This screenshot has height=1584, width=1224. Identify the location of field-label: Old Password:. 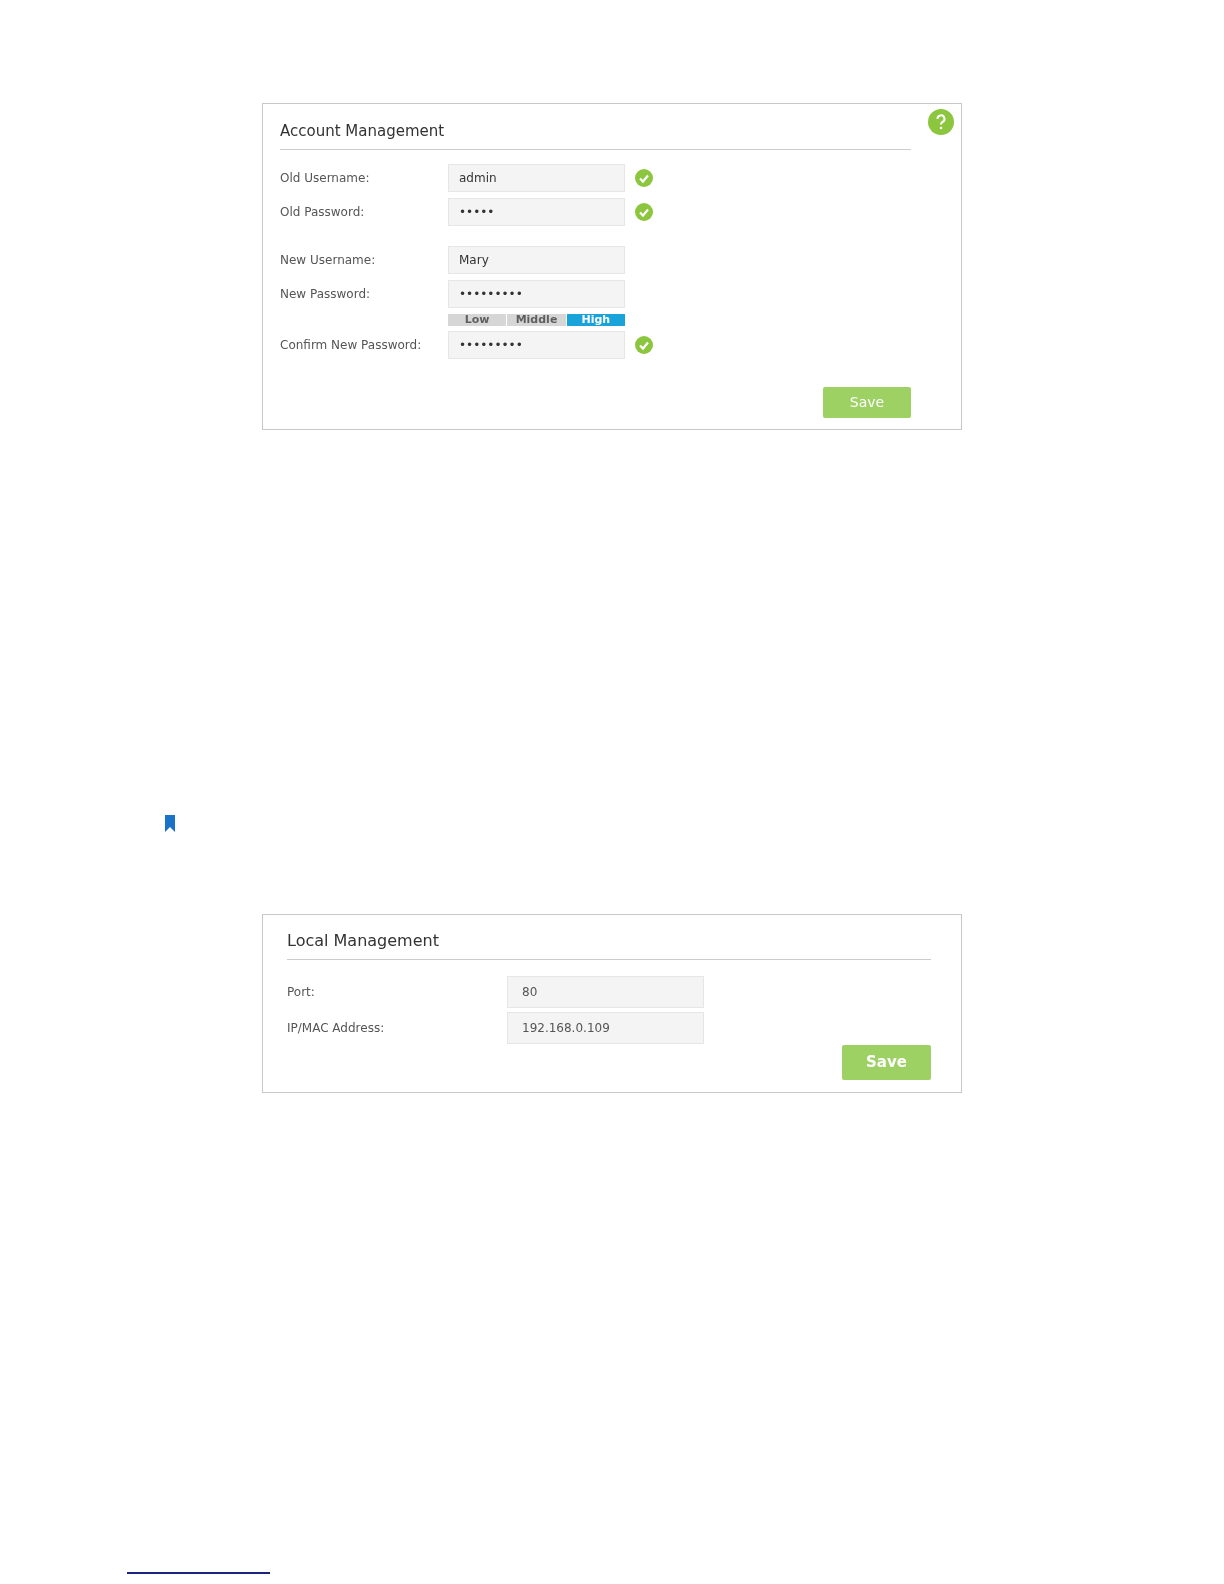
(323, 212).